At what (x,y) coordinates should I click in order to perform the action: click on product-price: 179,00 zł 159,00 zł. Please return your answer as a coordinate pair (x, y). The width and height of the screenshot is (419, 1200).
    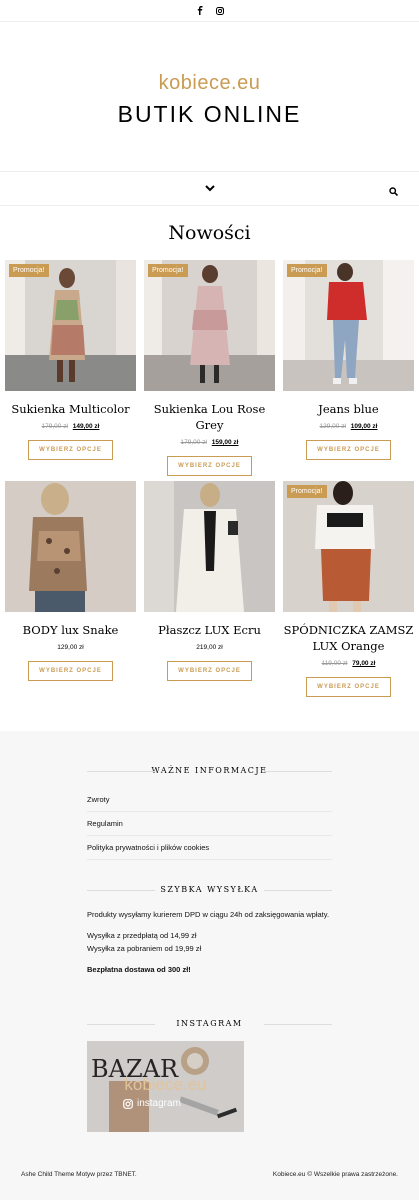
    Looking at the image, I should click on (209, 442).